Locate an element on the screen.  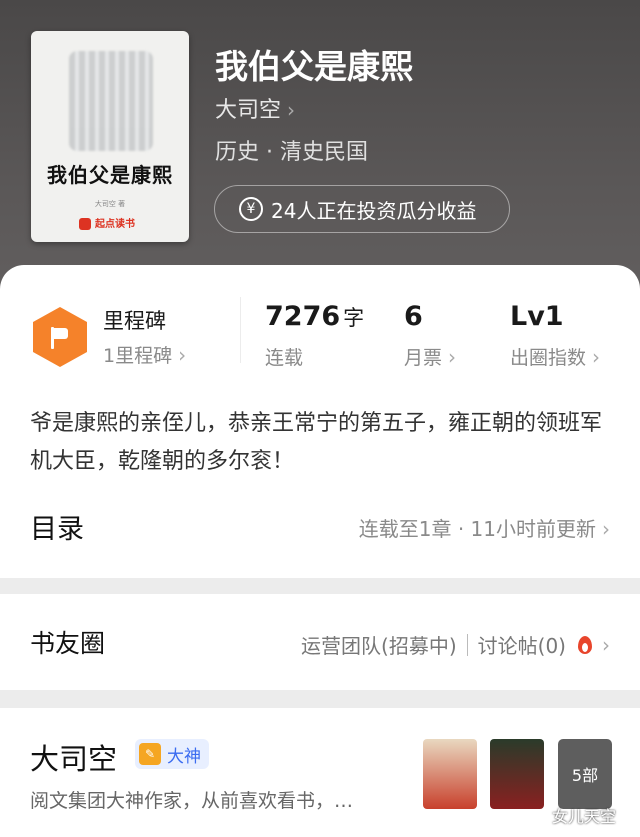
toc-title: 目录 is located at coordinates (57, 526).